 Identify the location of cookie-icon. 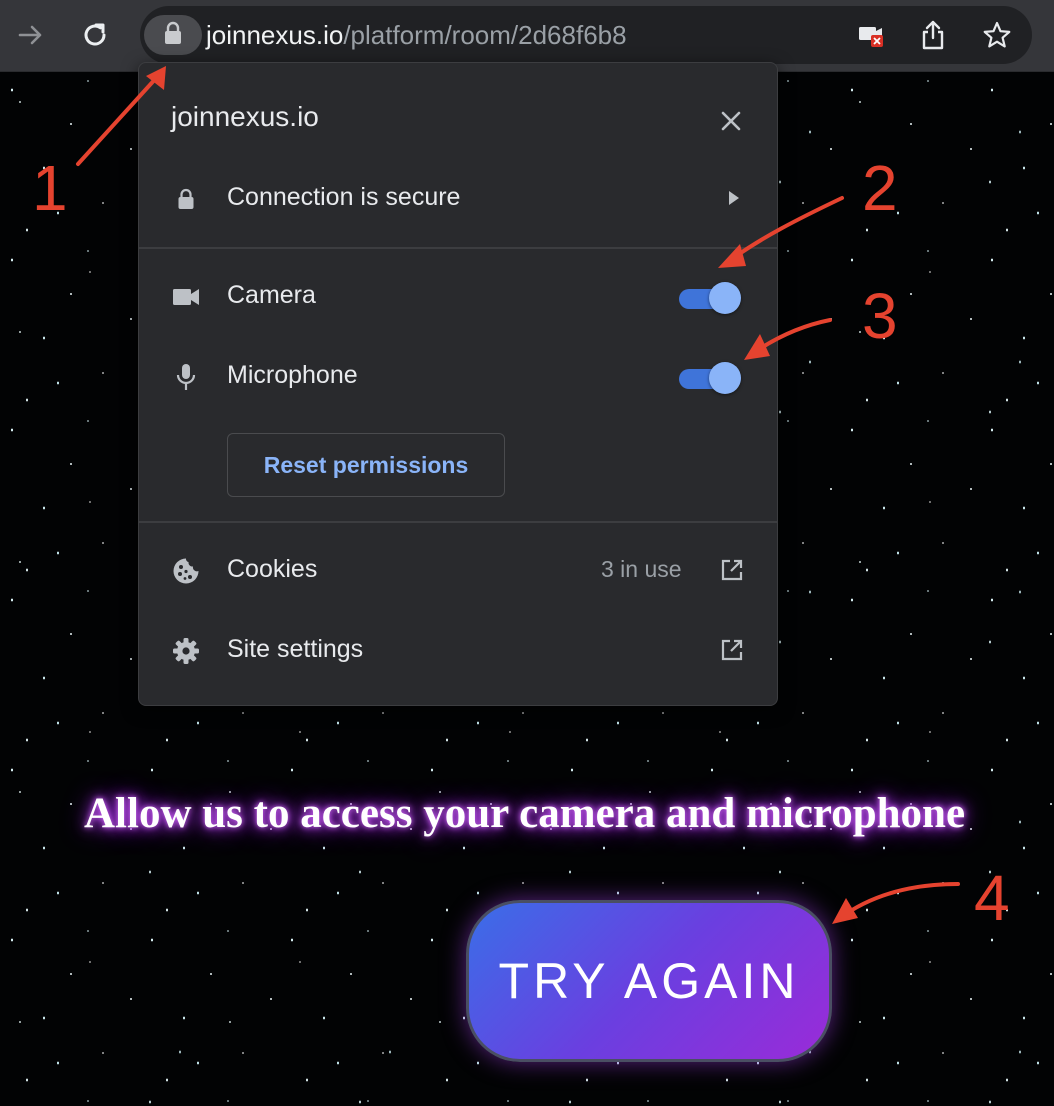
(186, 571).